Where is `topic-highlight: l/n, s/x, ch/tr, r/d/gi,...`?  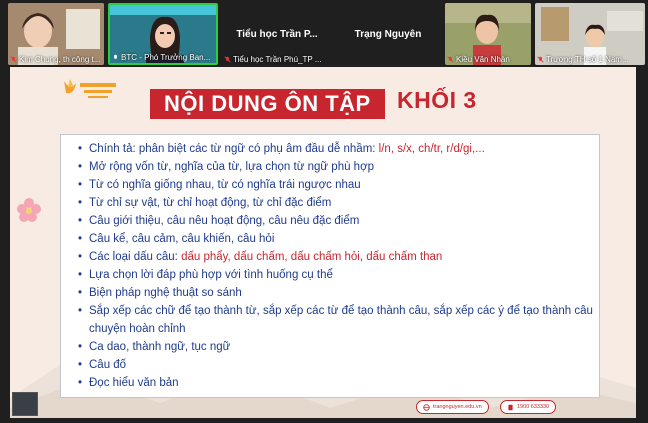 topic-highlight: l/n, s/x, ch/tr, r/d/gi,... is located at coordinates (431, 149).